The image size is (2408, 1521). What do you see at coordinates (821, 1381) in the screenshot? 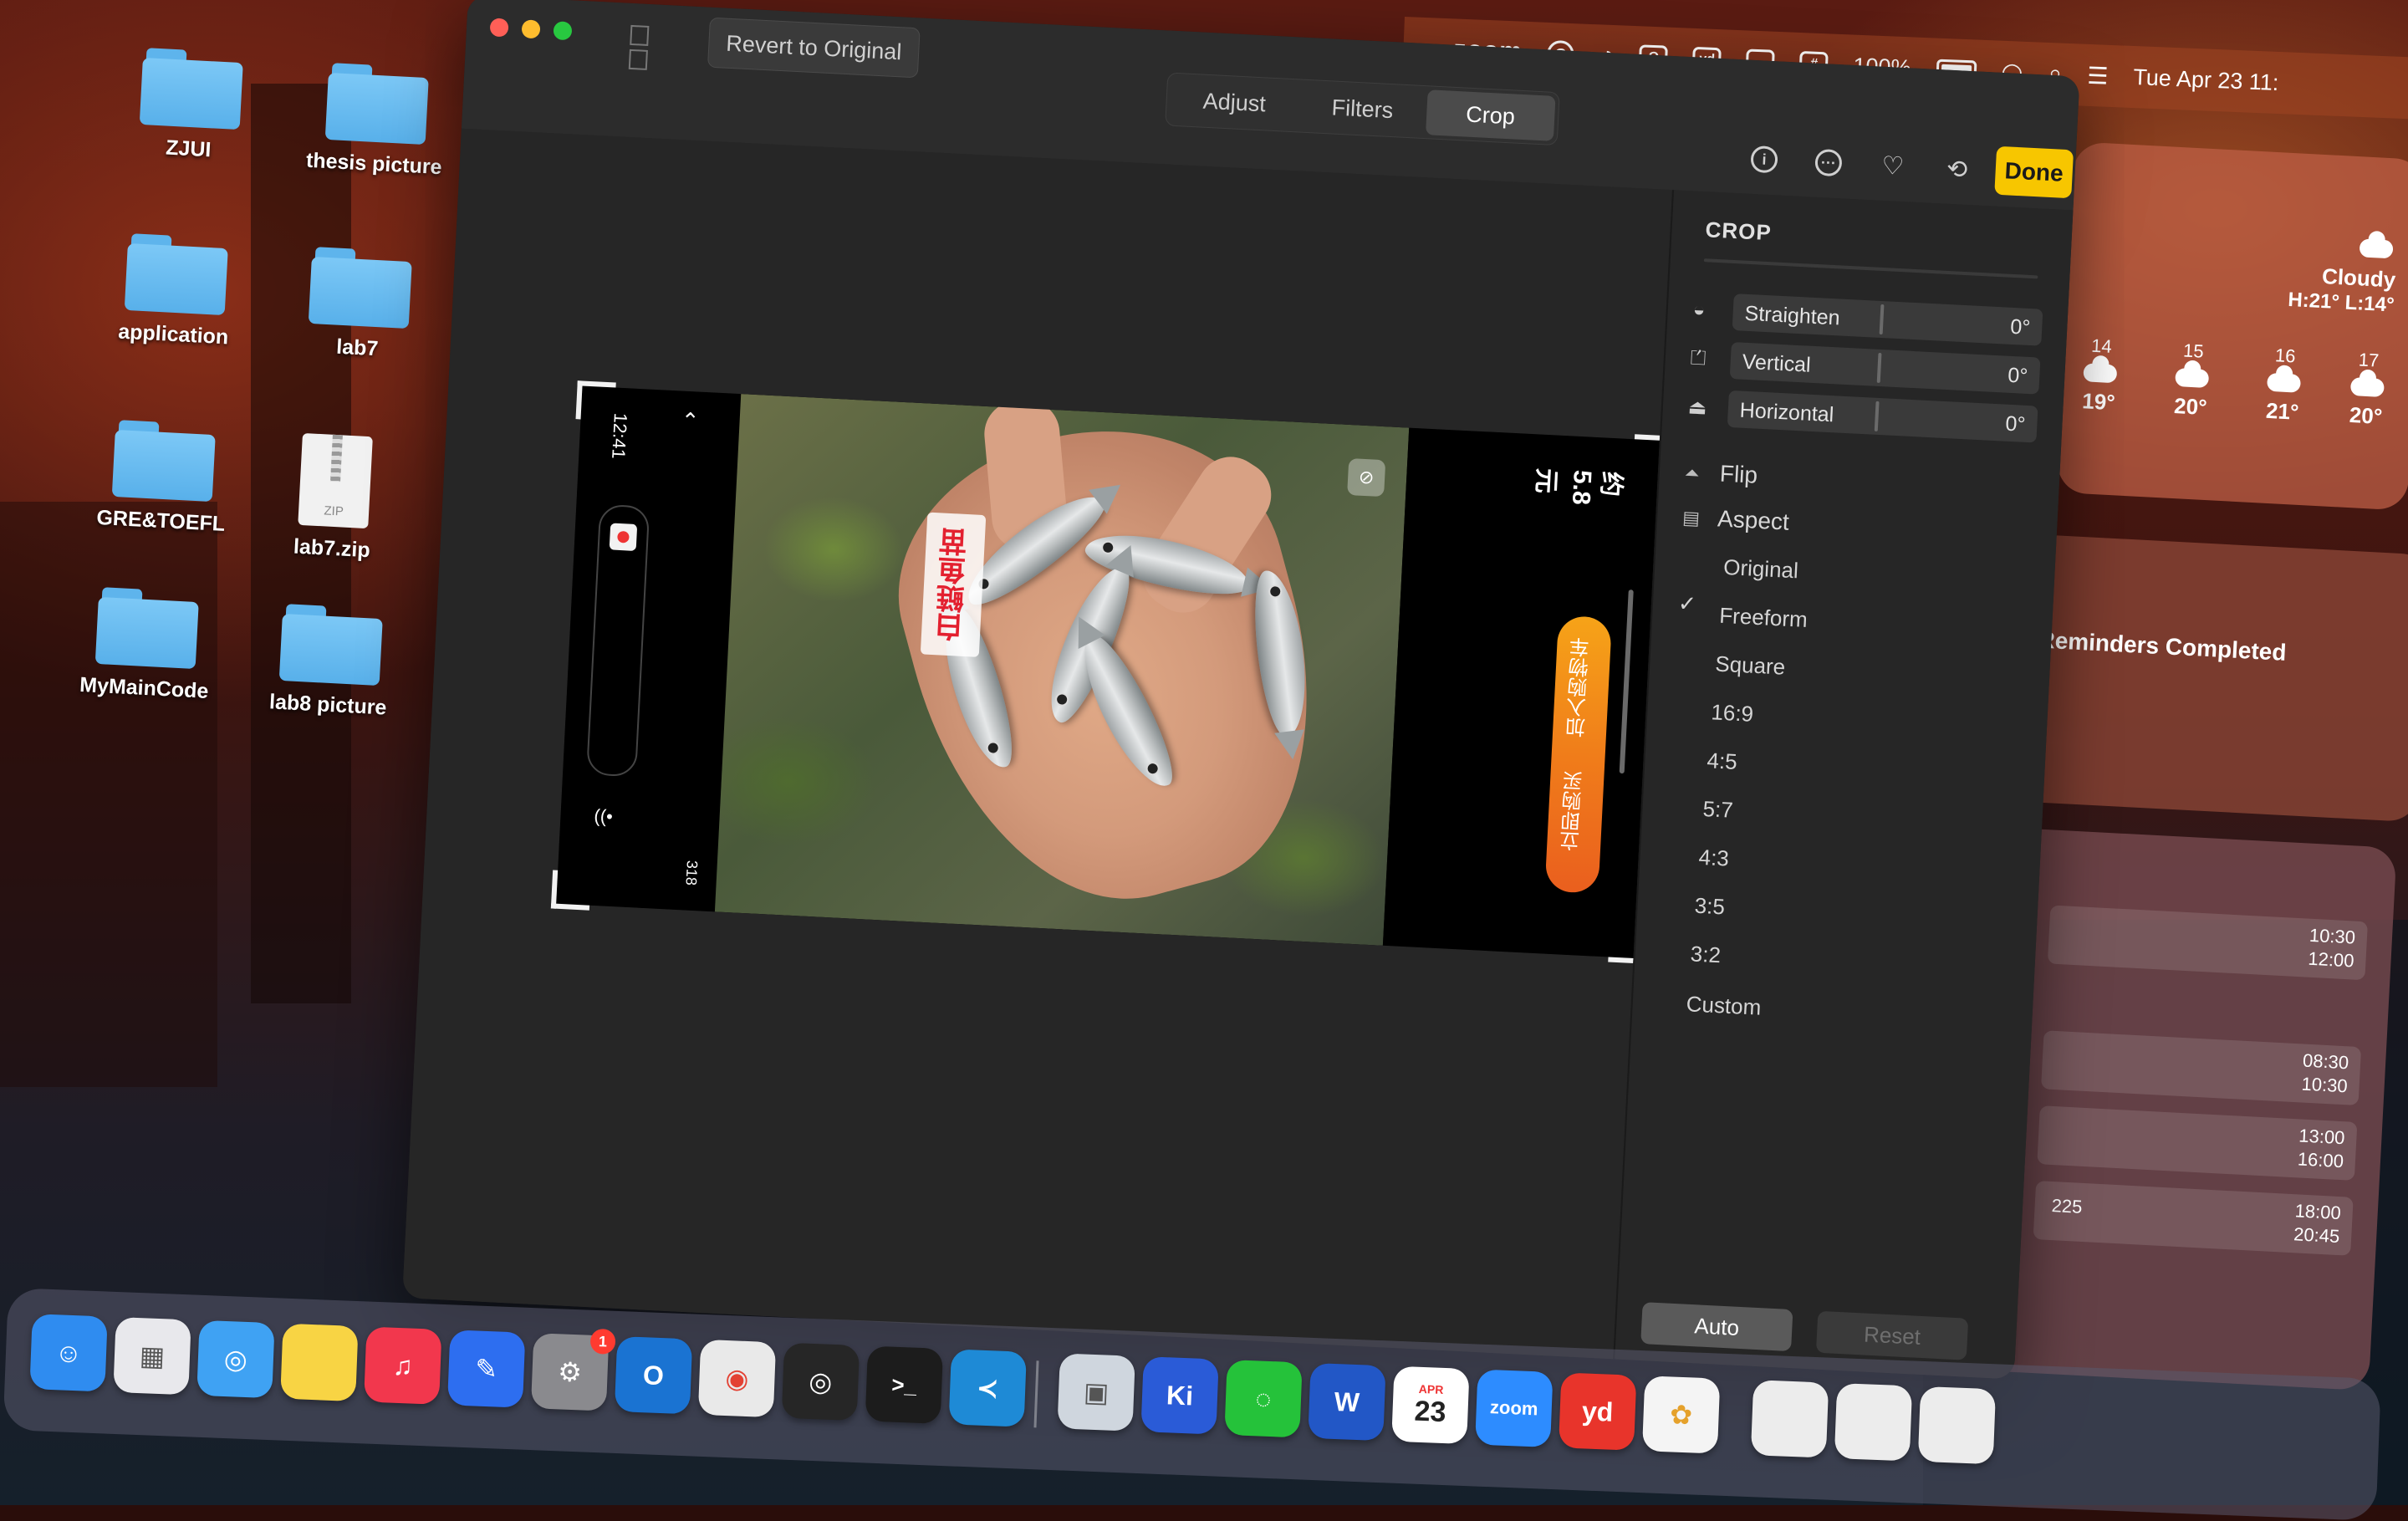
I see `dock-app-scrobbler: ◎` at bounding box center [821, 1381].